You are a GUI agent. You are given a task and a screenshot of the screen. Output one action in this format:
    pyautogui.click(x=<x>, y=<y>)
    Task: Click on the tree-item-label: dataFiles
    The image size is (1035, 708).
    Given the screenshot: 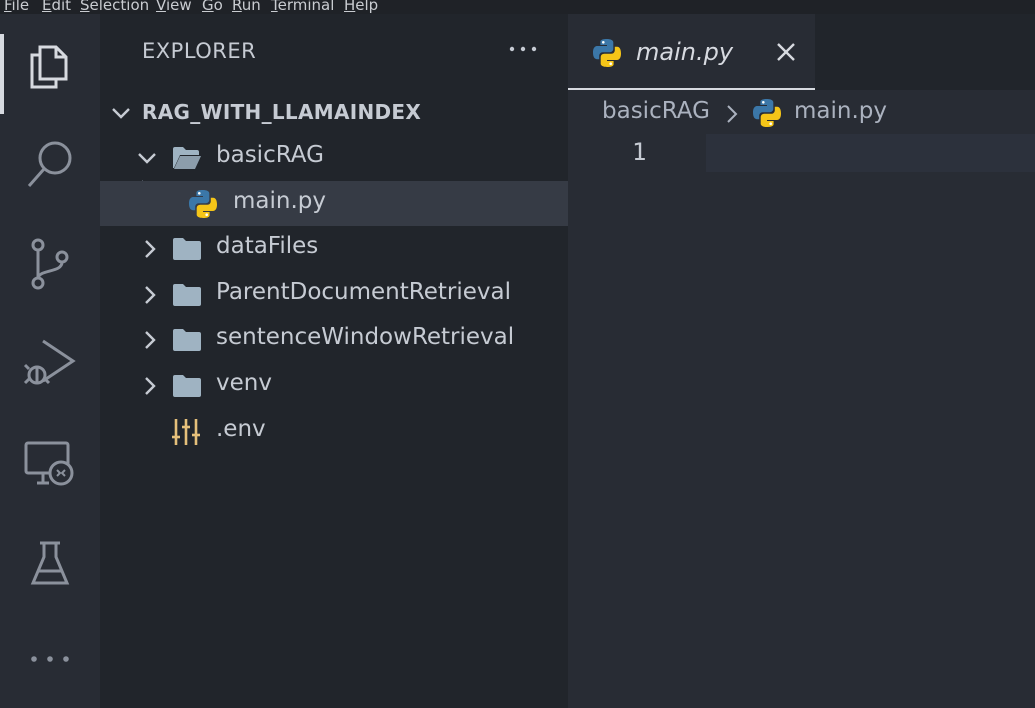 What is the action you would take?
    pyautogui.click(x=267, y=246)
    